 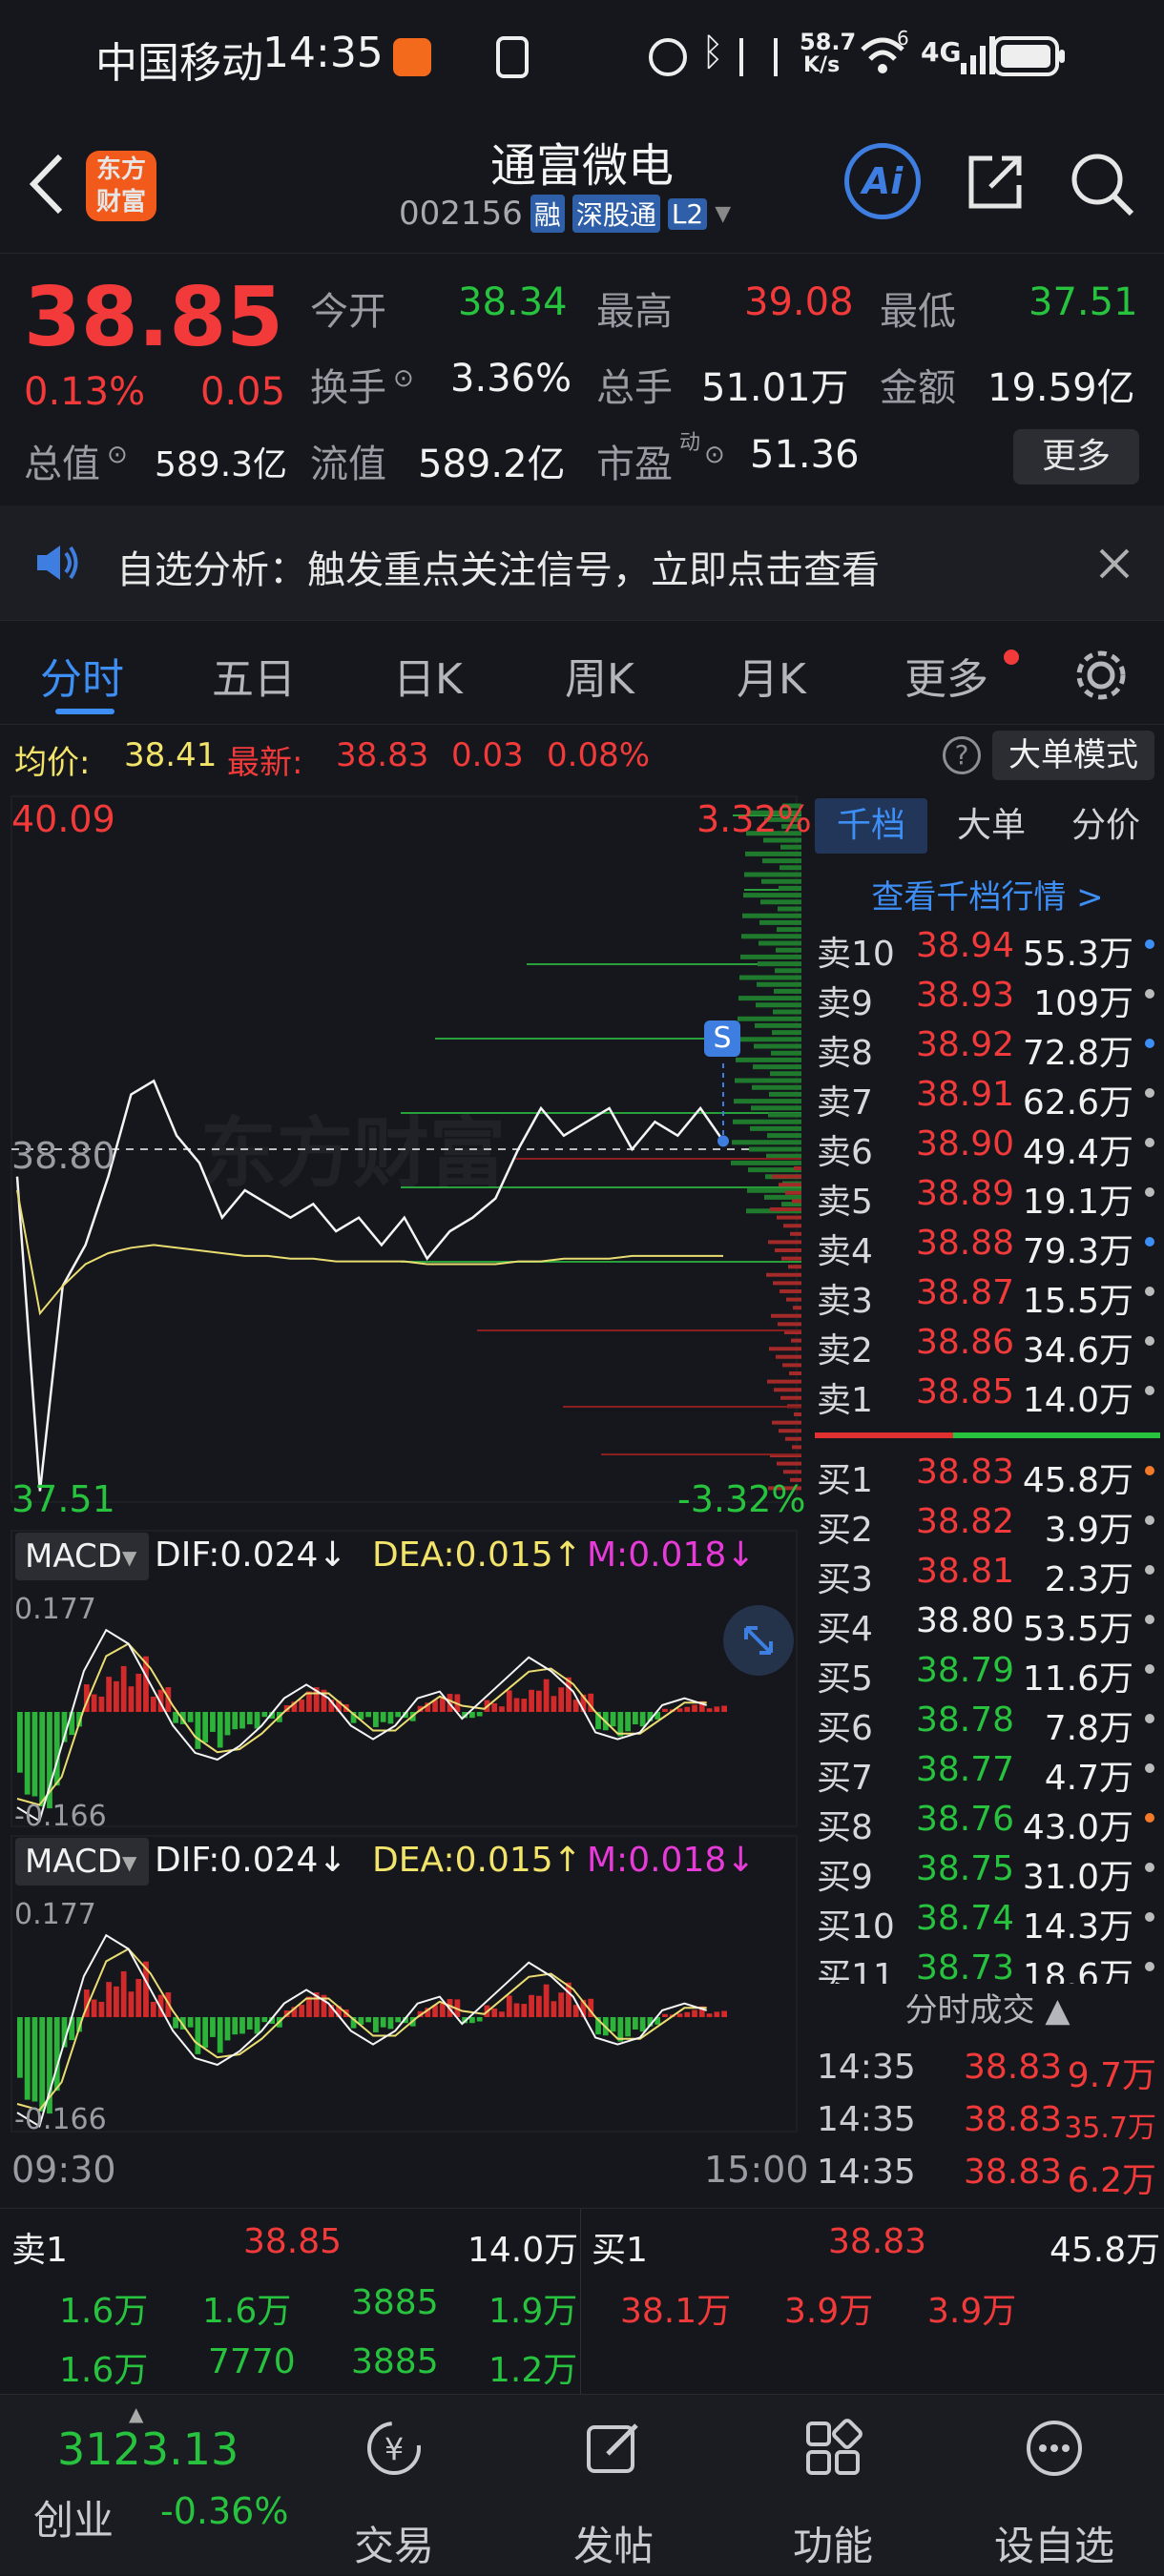 What do you see at coordinates (1106, 826) in the screenshot?
I see `tab-price-distribution: 分价` at bounding box center [1106, 826].